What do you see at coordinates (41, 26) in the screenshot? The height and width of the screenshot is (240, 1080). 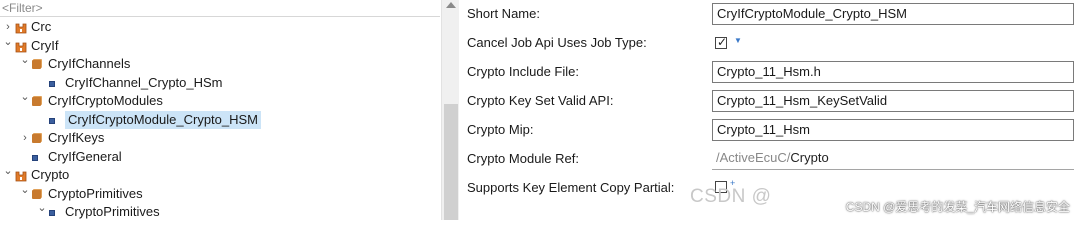 I see `tree-row-label: Crc` at bounding box center [41, 26].